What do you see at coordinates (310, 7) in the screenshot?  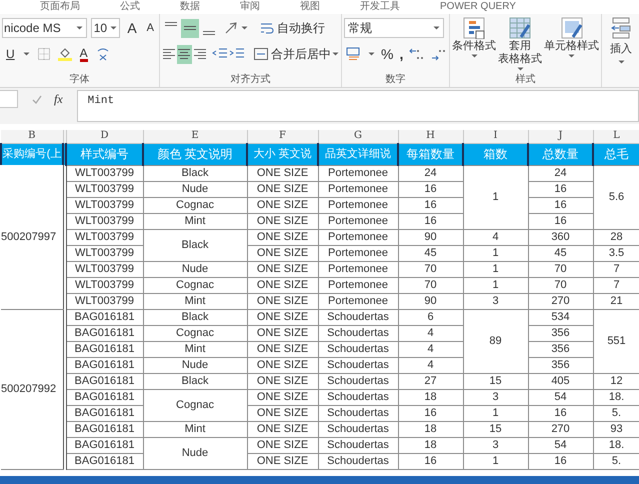 I see `ribbon-tab: 视图` at bounding box center [310, 7].